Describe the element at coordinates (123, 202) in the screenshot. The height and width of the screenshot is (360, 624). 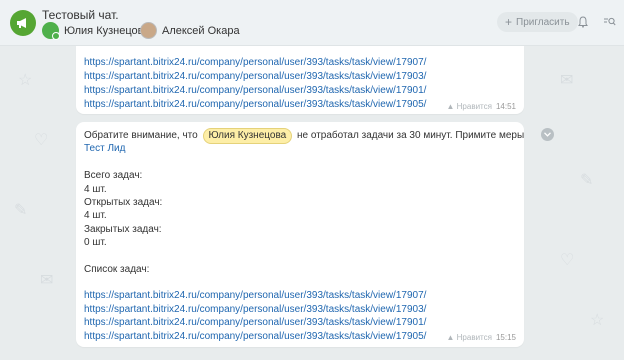
I see `stat-label: Открытых задач:` at that location.